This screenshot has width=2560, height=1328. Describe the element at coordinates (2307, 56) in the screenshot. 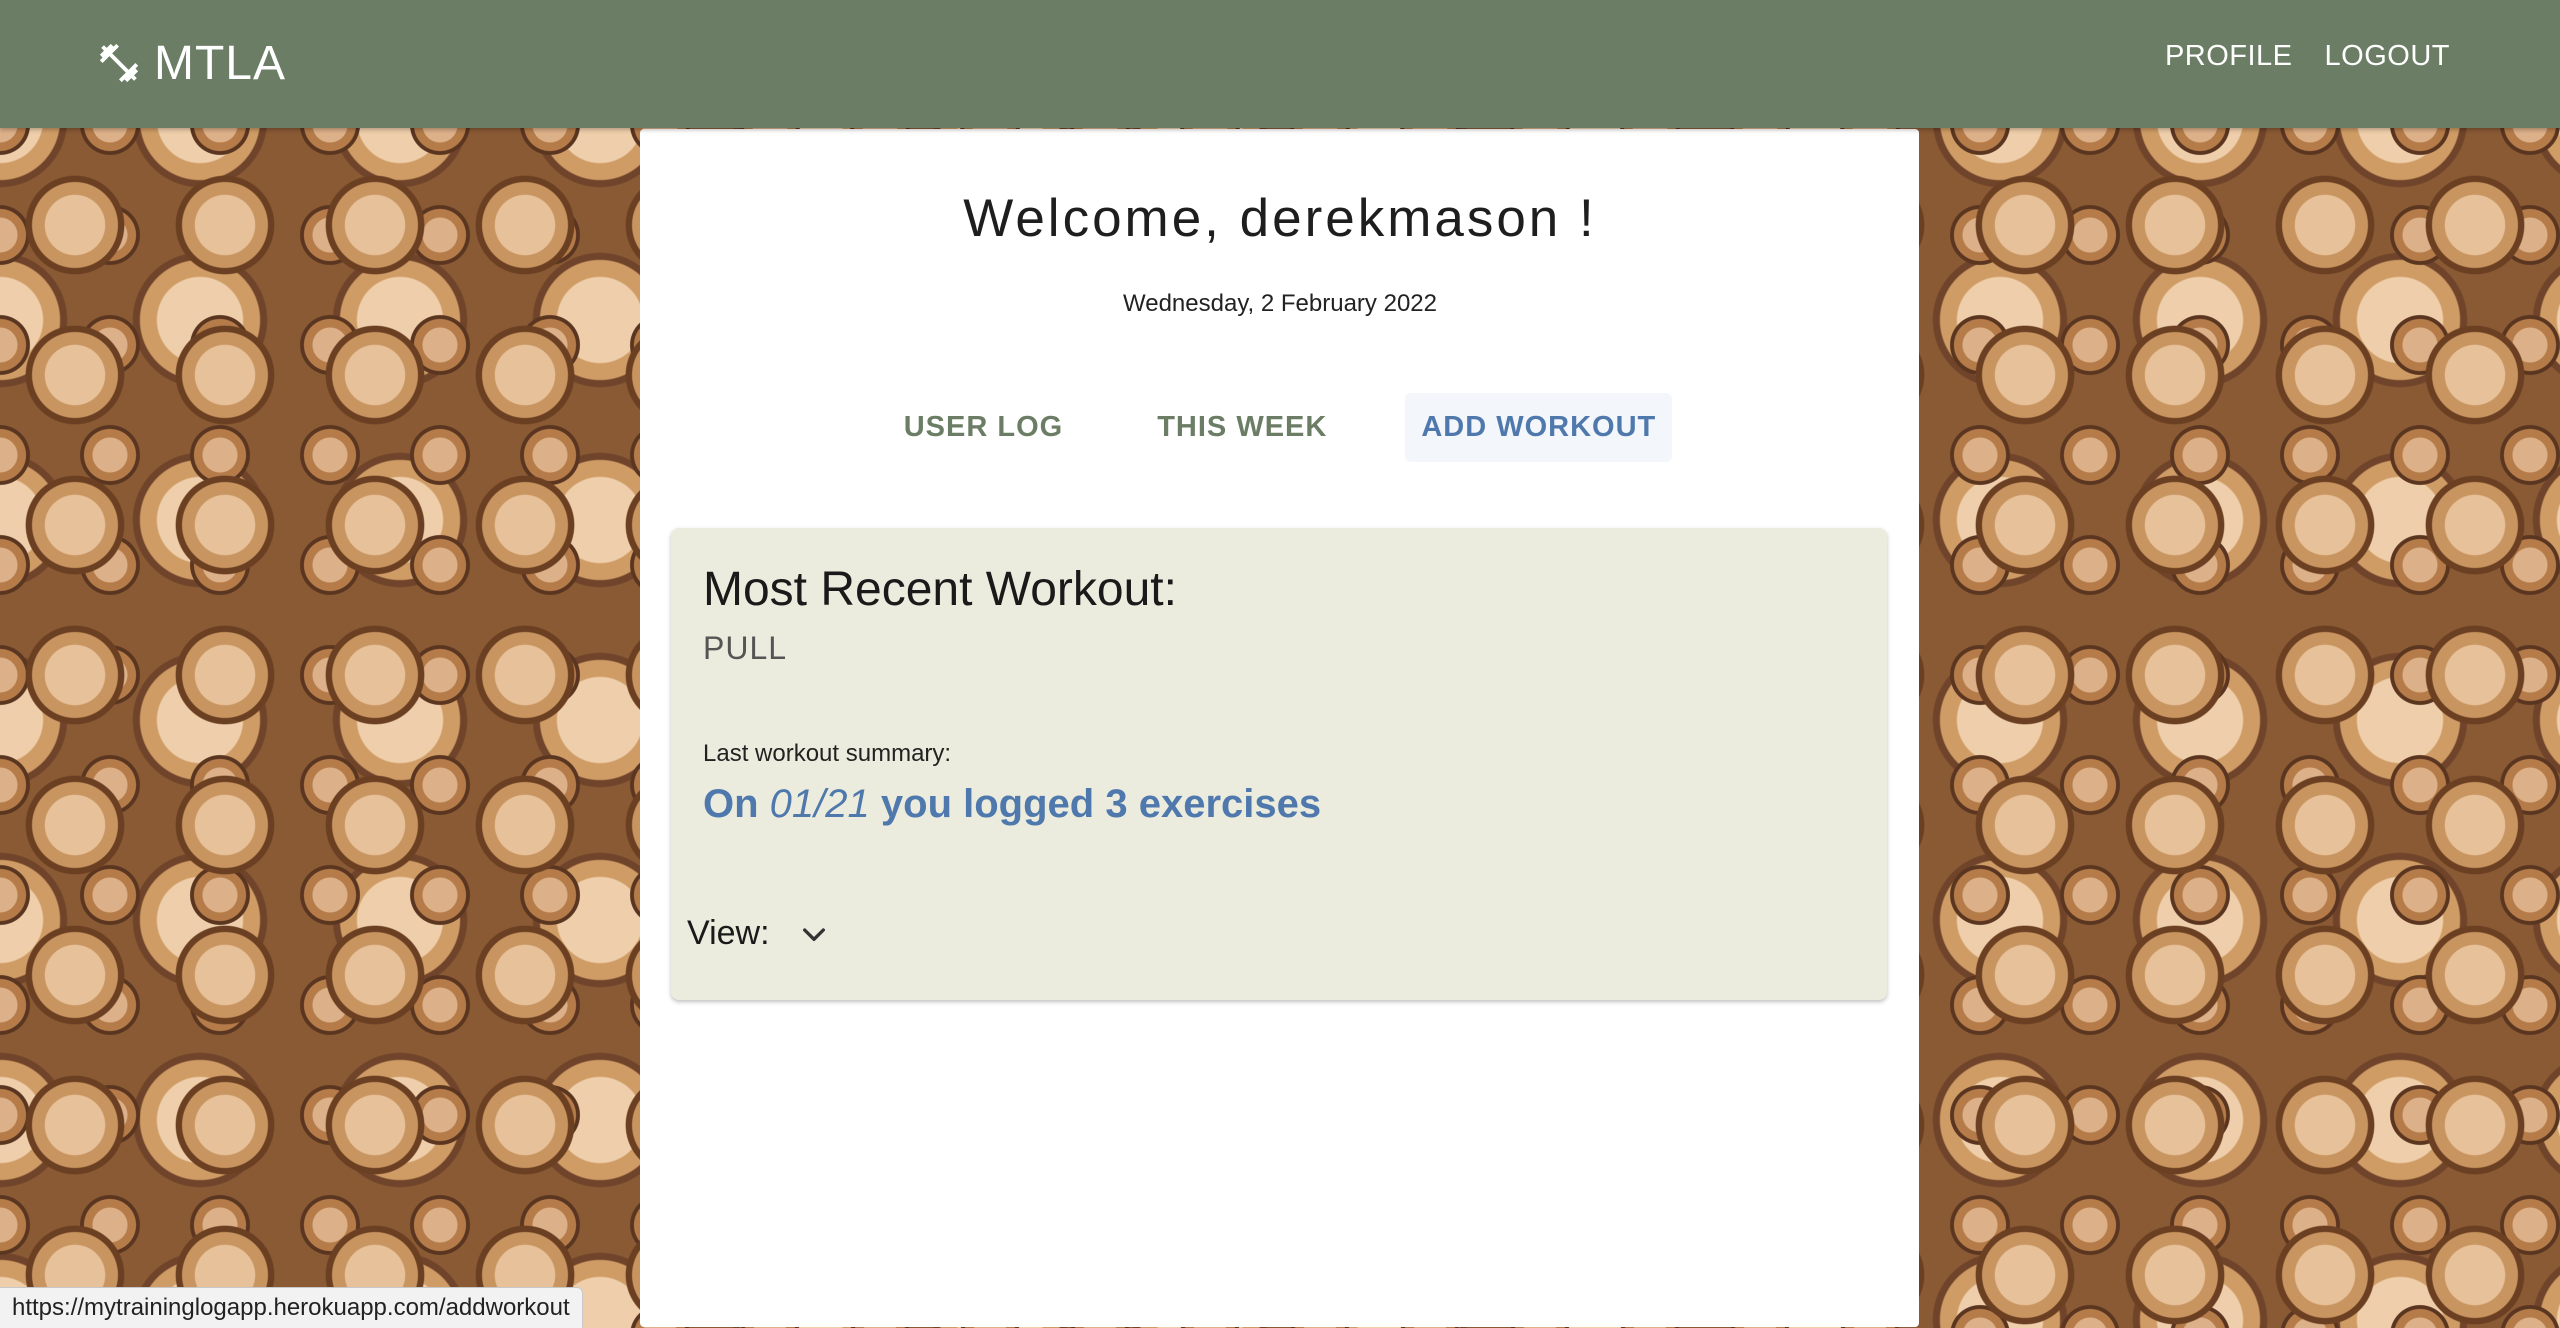

I see `nav-links: PROFILE LOGOUT` at that location.